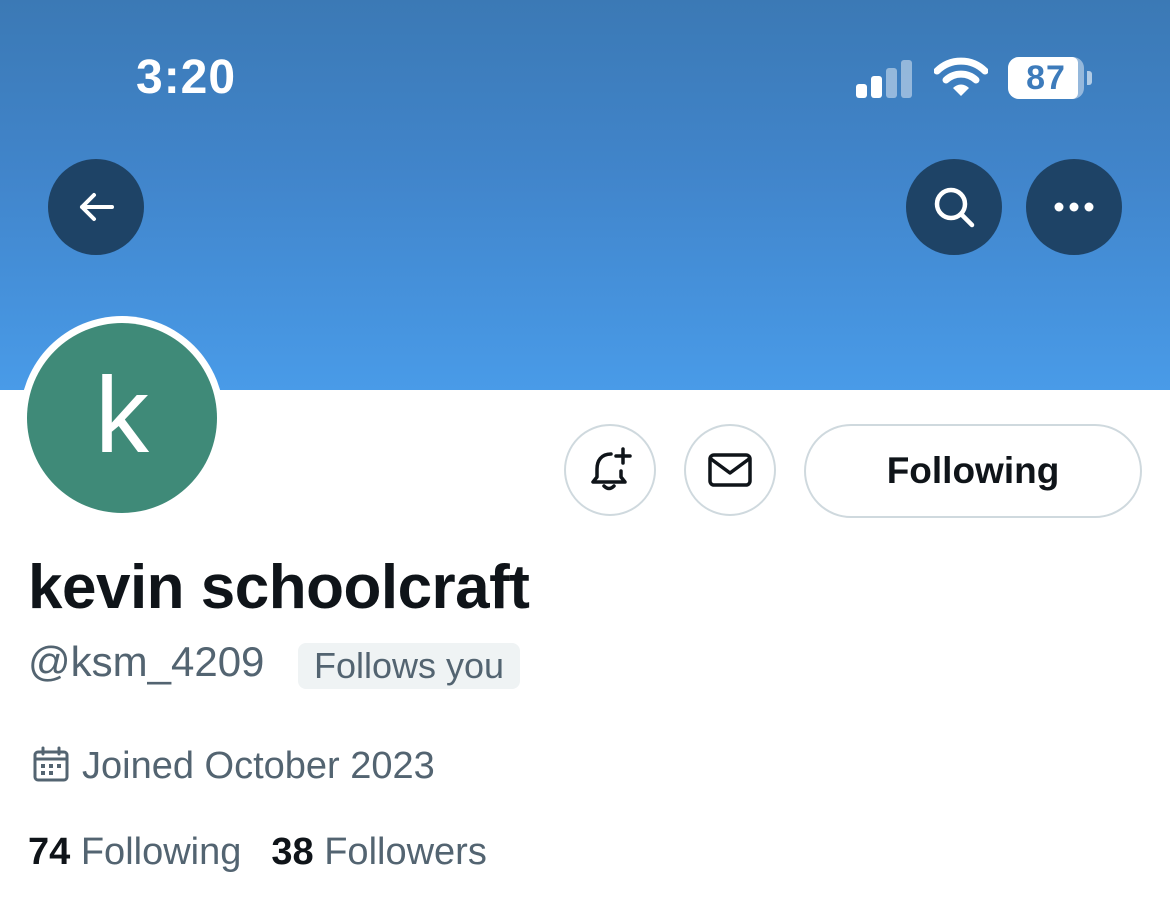 The image size is (1170, 908). Describe the element at coordinates (257, 852) in the screenshot. I see `follow-stats: 74 Following 38 Followers` at that location.